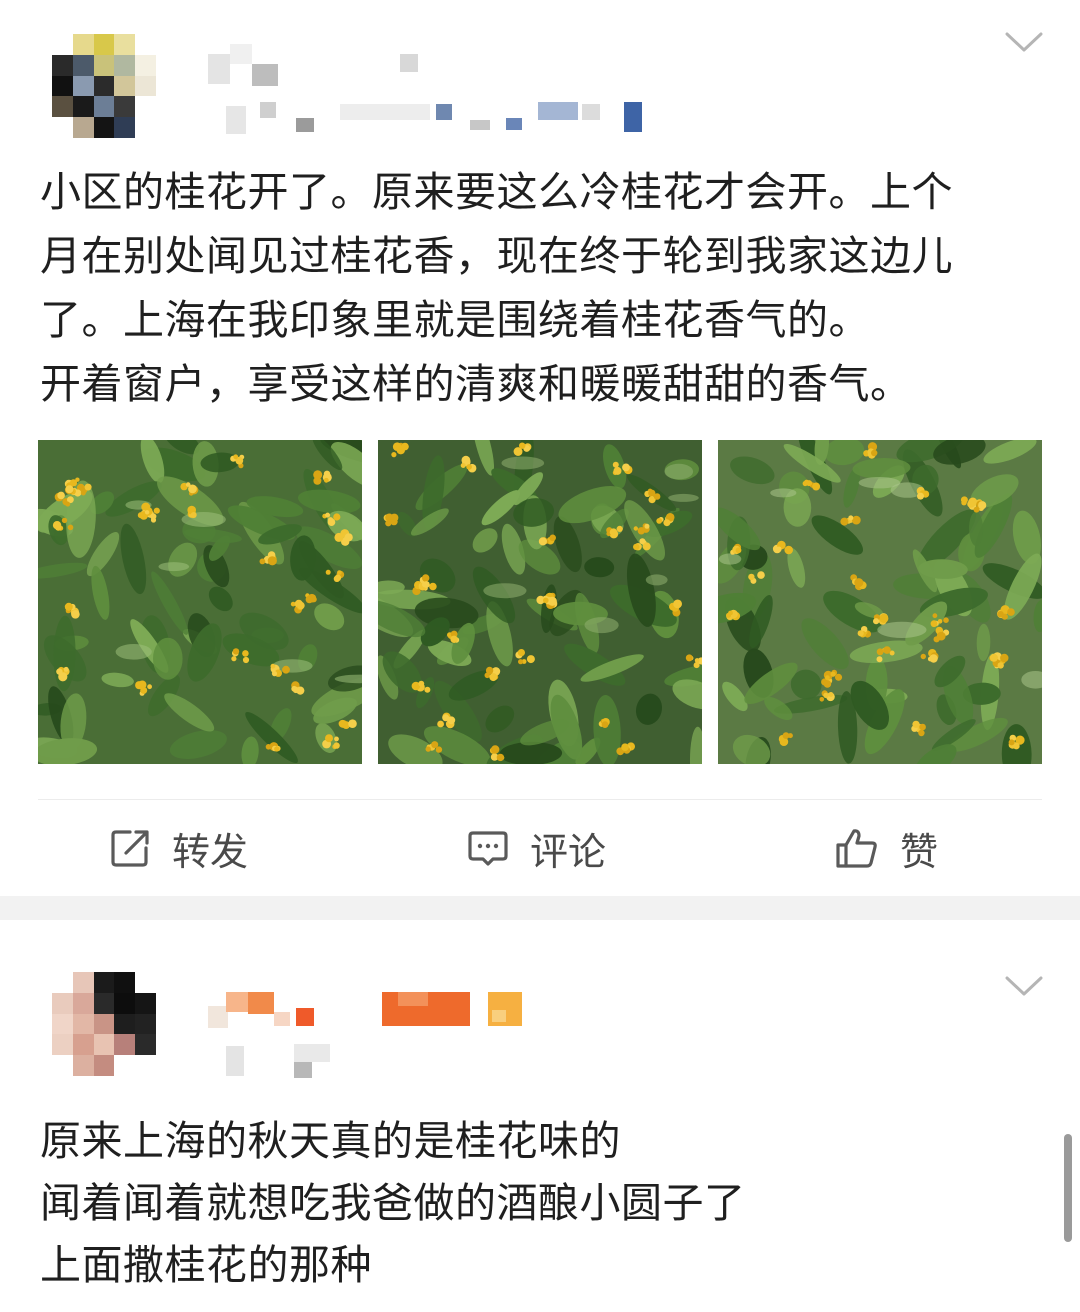 The height and width of the screenshot is (1312, 1080). I want to click on repost-button: 转发, so click(178, 848).